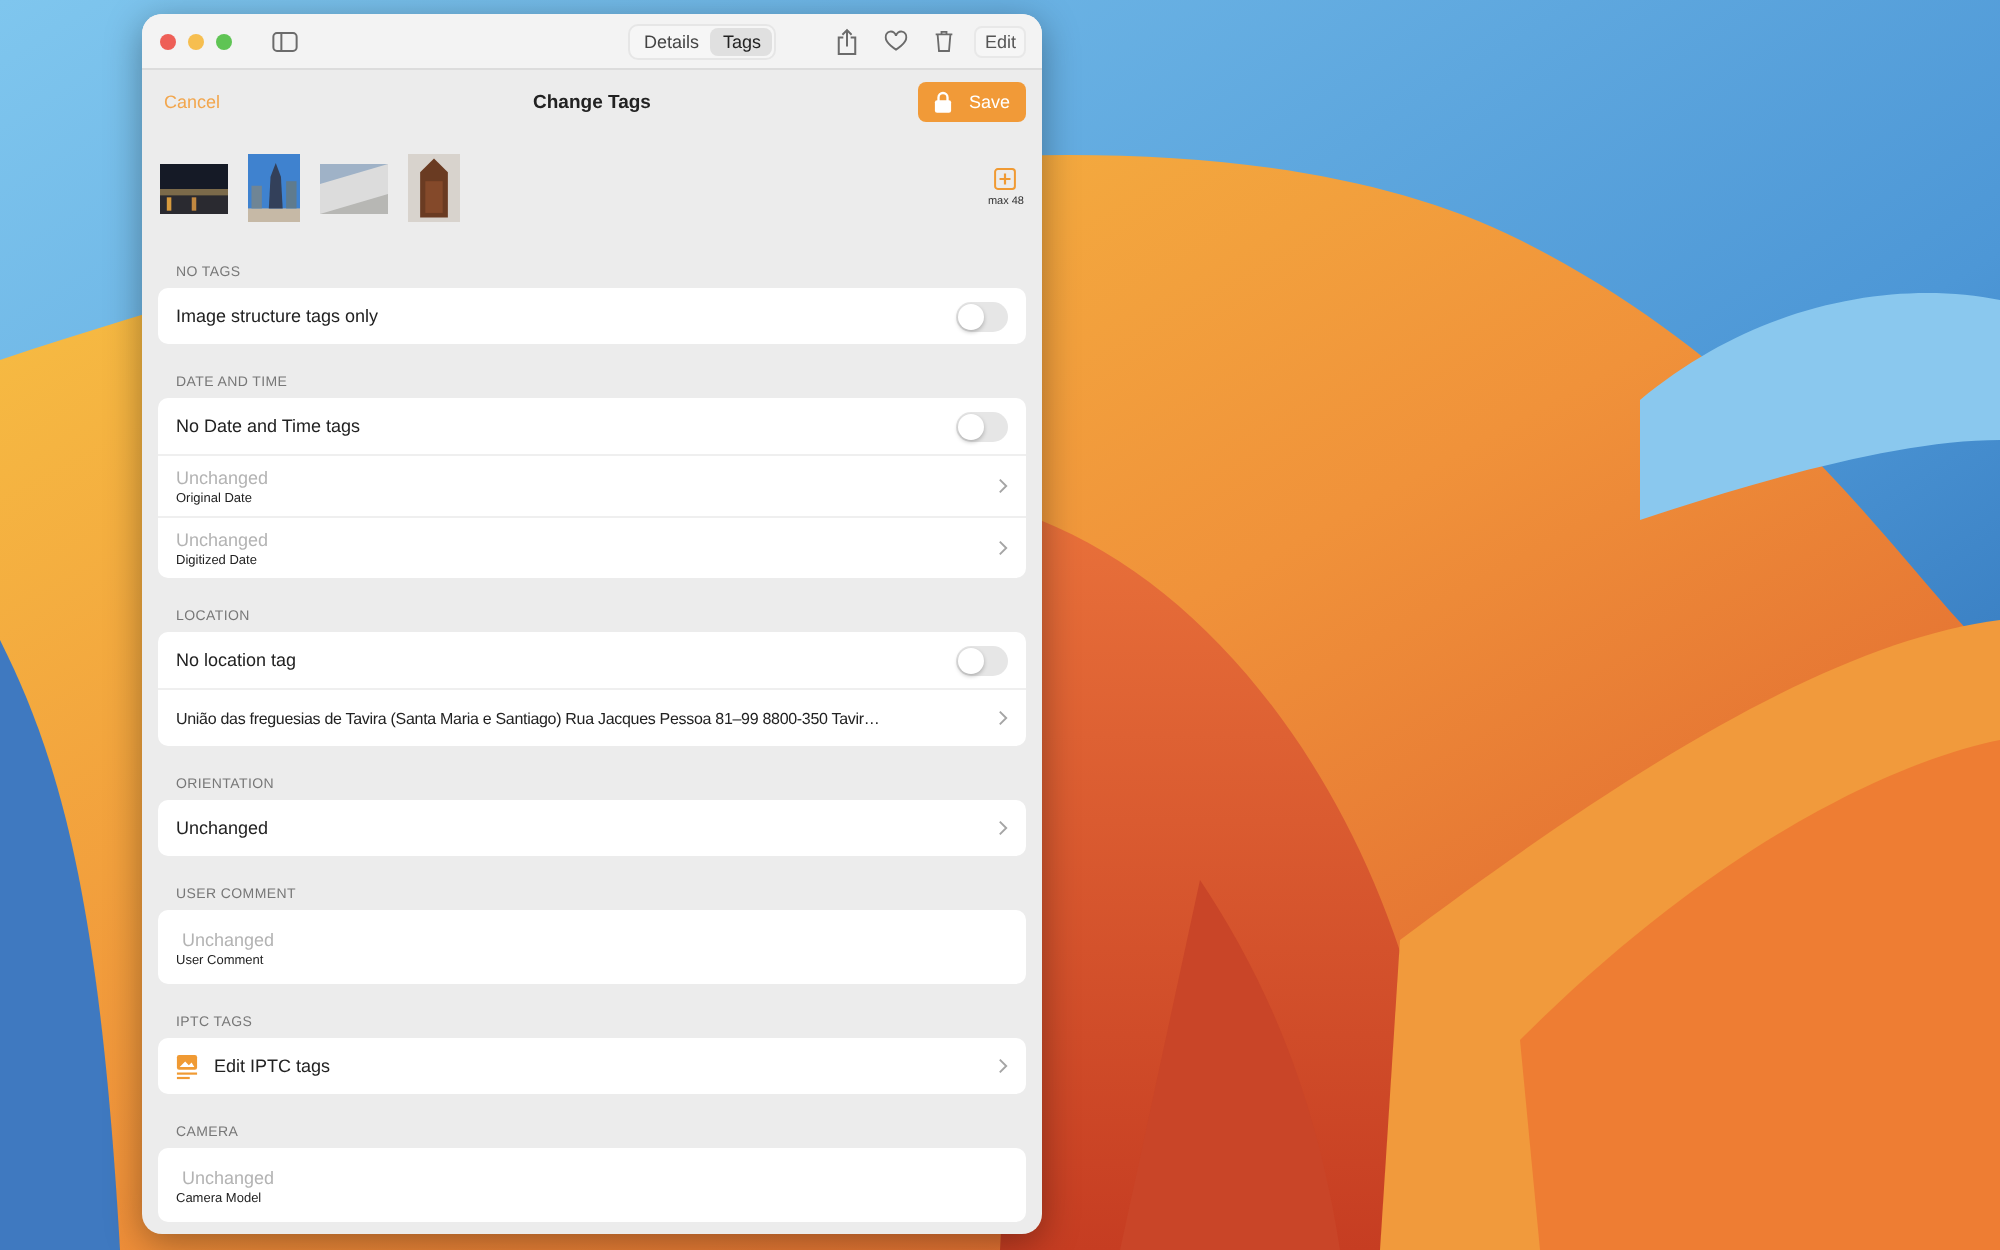 This screenshot has height=1250, width=2000. I want to click on segment-tab: Details, so click(671, 41).